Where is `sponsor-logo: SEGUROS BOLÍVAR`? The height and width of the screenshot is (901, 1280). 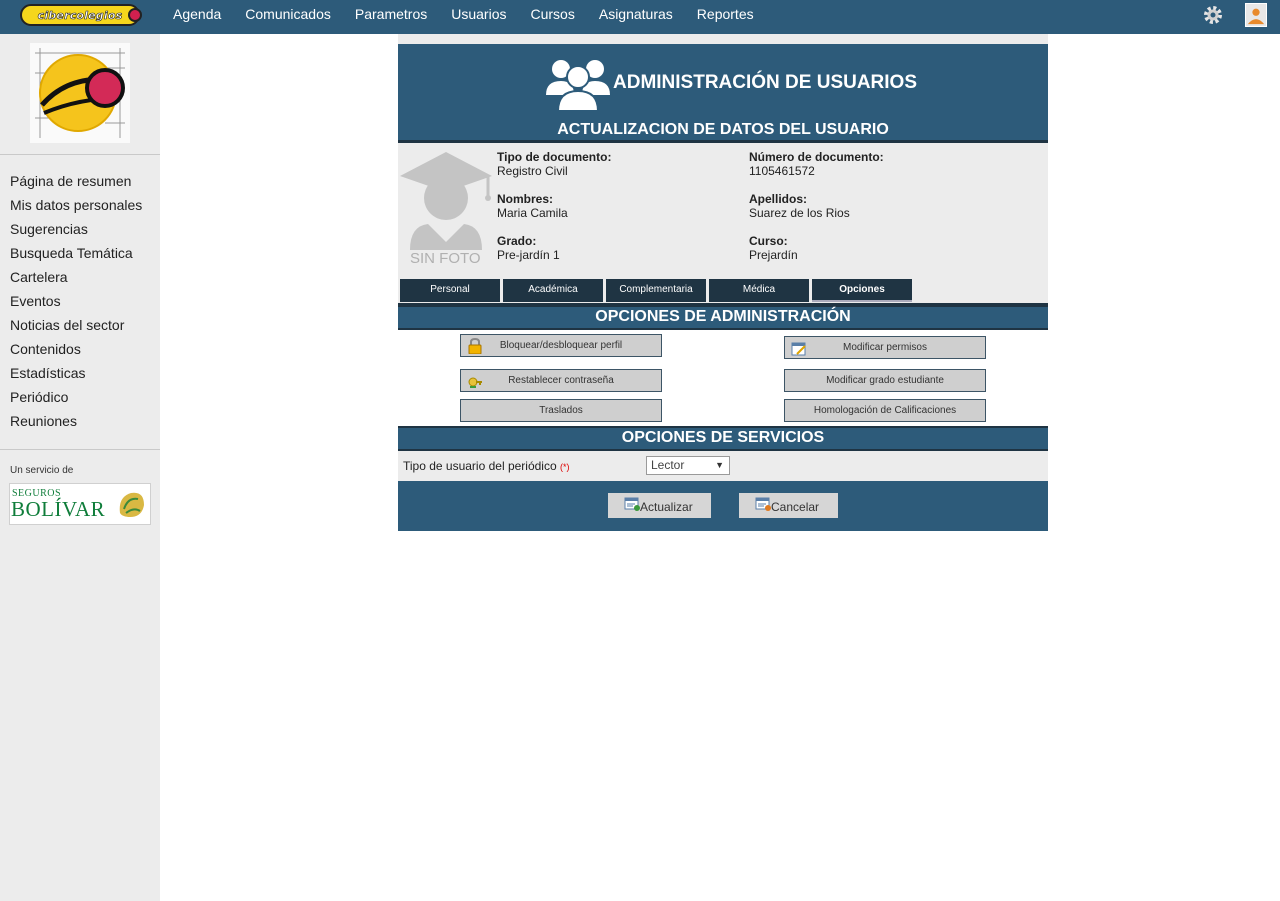
sponsor-logo: SEGUROS BOLÍVAR is located at coordinates (80, 504).